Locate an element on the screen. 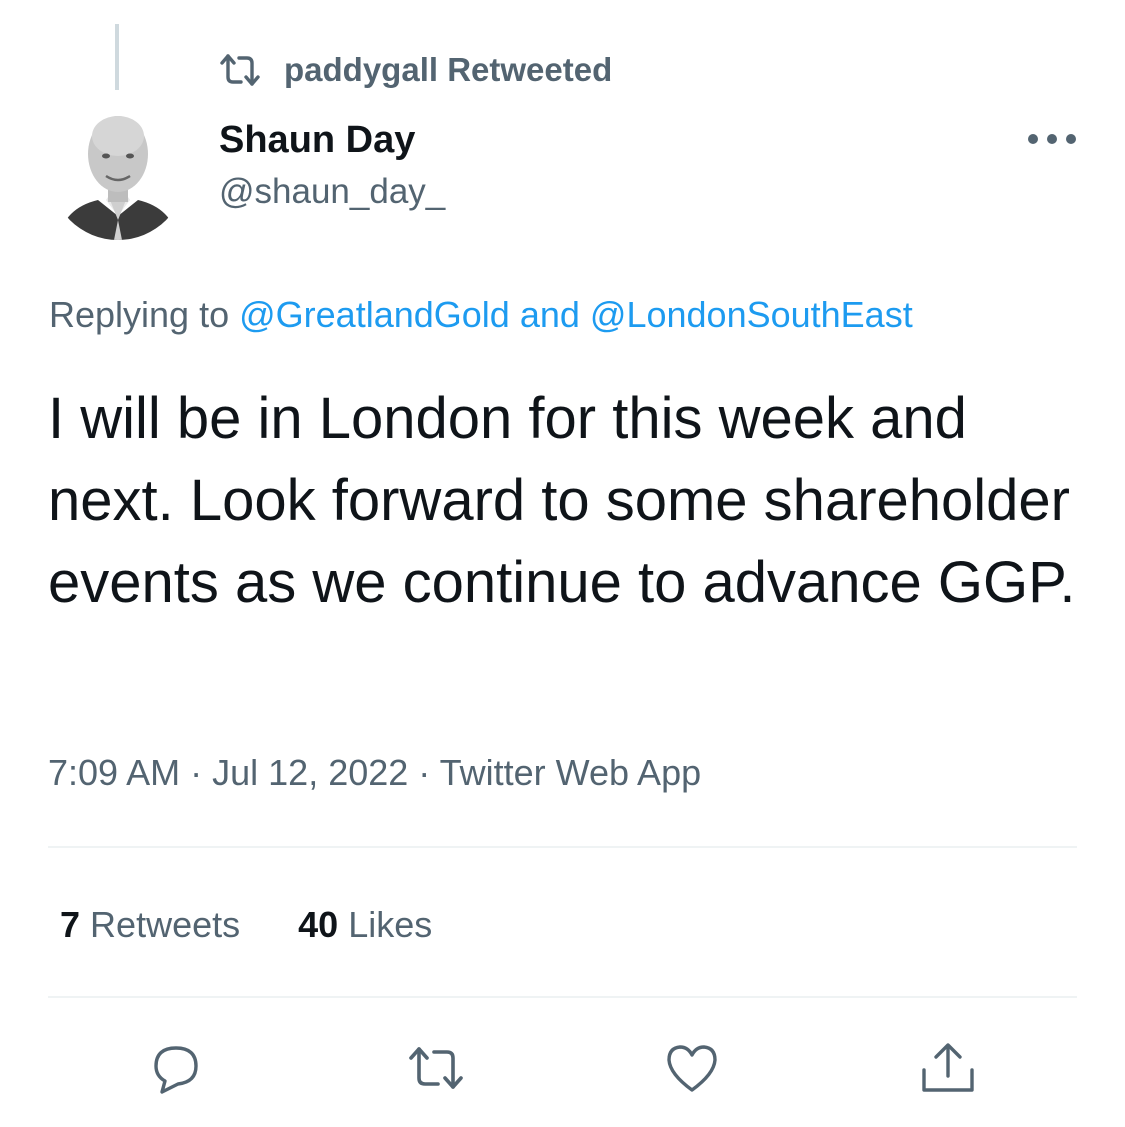 The image size is (1125, 1127). replying-prefix: Replying to is located at coordinates (139, 314).